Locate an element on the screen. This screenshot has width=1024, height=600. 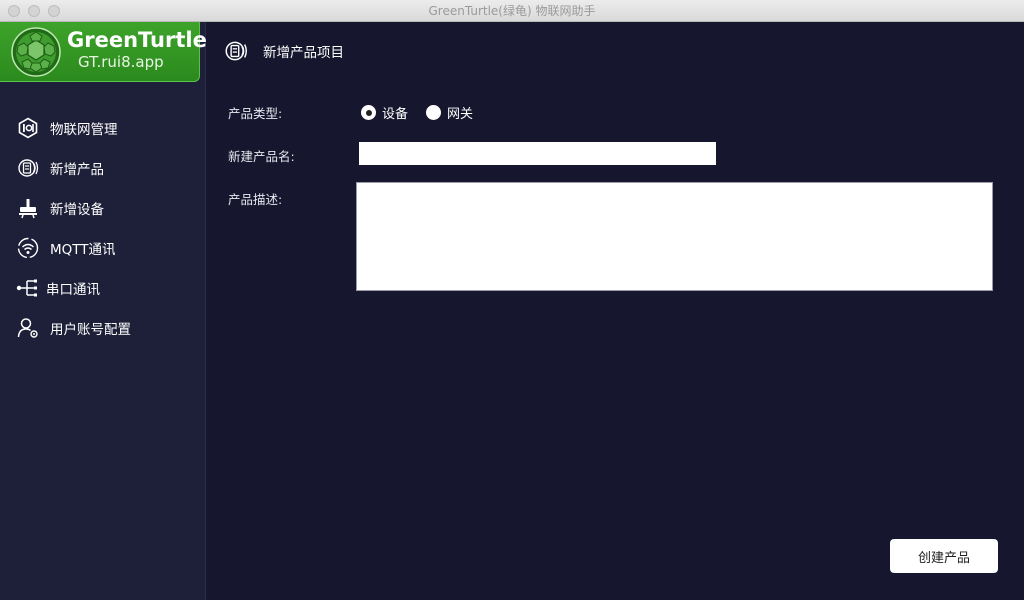
logo-name: GreenTurtle is located at coordinates (137, 40).